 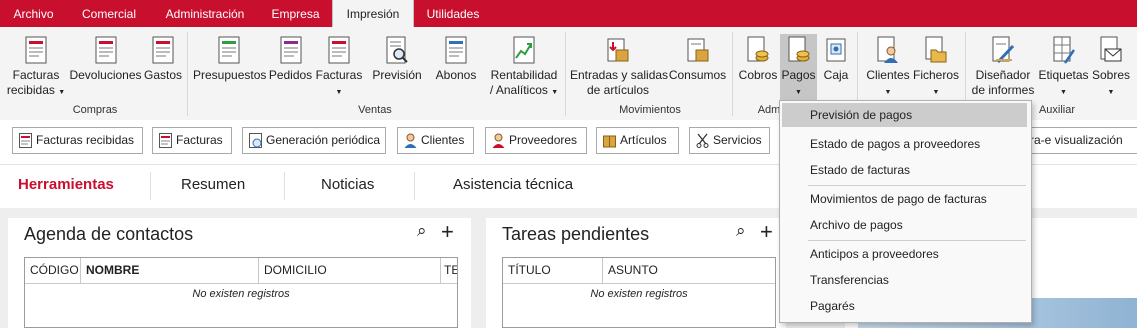 What do you see at coordinates (255, 140) in the screenshot?
I see `recurring-document-icon` at bounding box center [255, 140].